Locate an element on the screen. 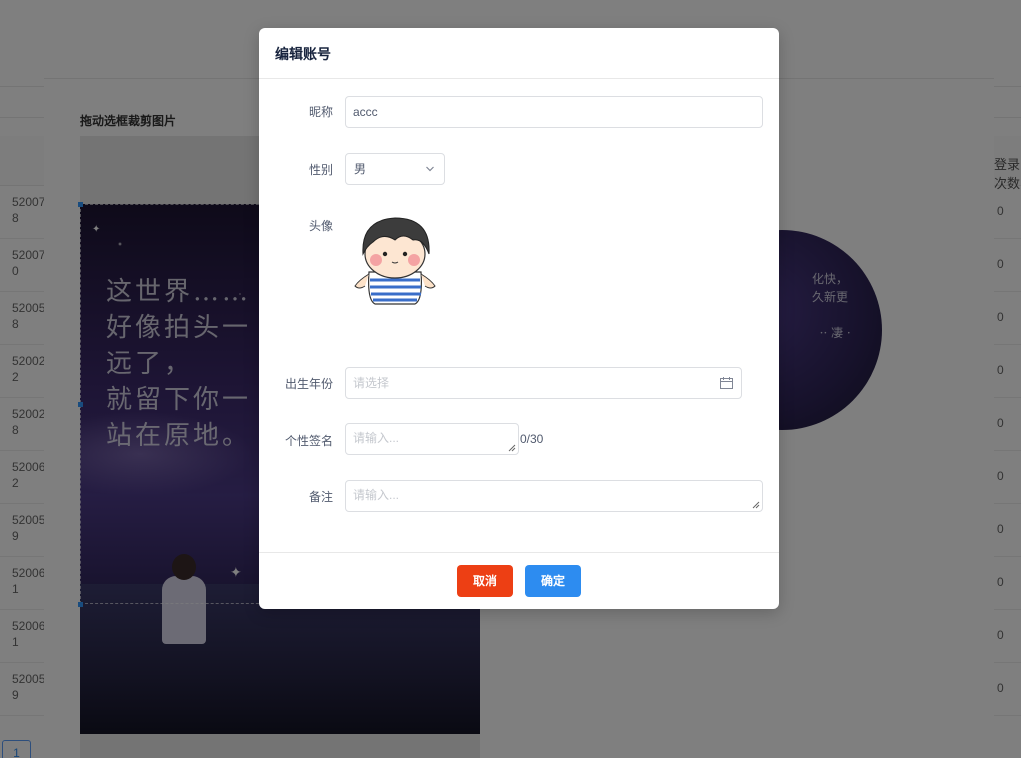 The width and height of the screenshot is (1021, 758). signature-counter: 0/30 is located at coordinates (532, 439).